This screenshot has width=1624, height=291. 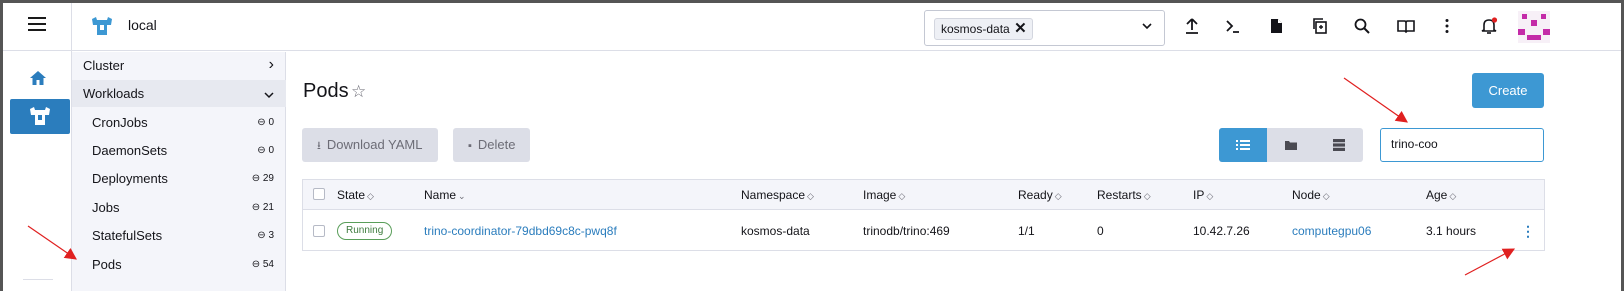 I want to click on column-header-ready: Ready ◇, so click(x=1040, y=195).